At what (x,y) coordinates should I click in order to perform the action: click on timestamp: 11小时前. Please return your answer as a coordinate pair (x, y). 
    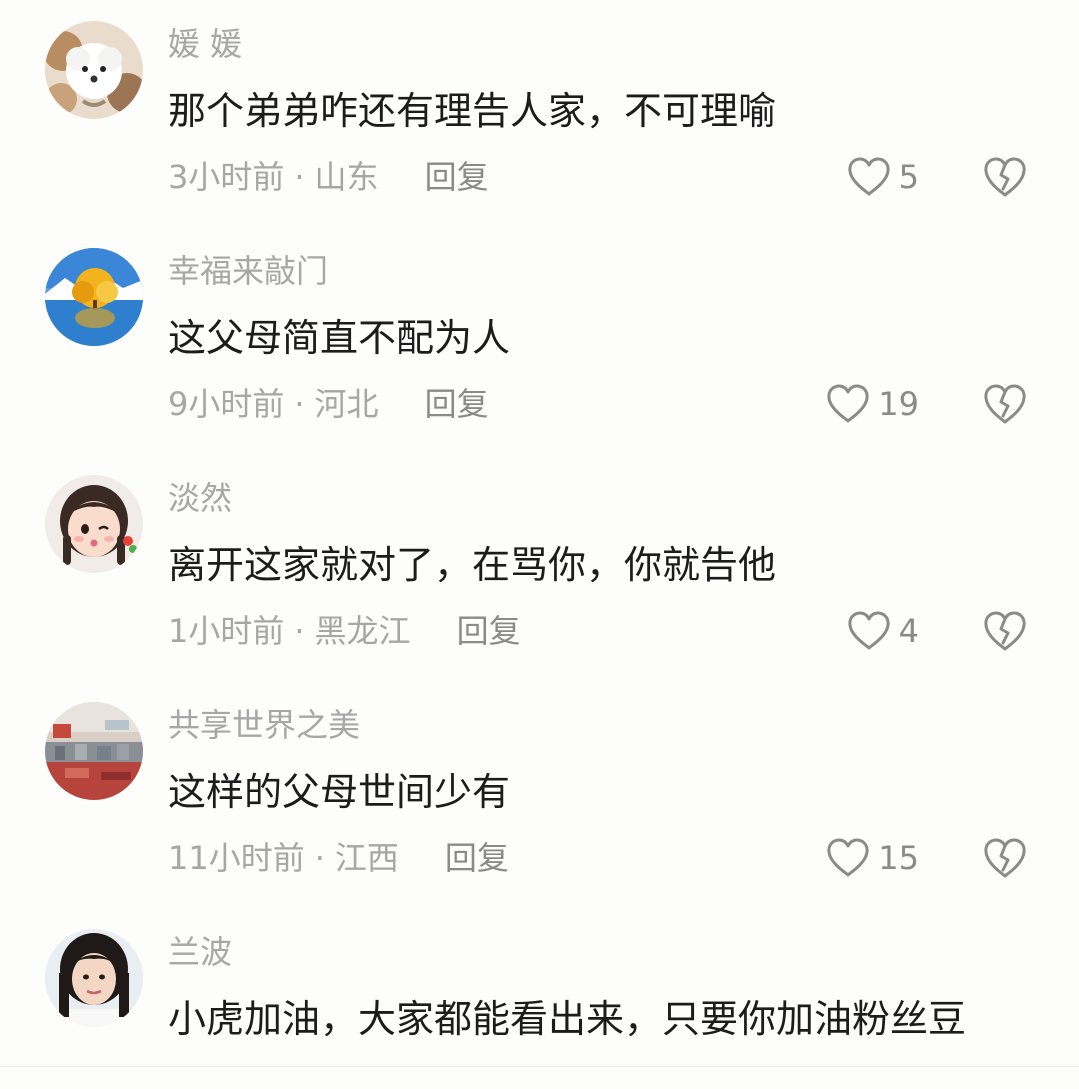
    Looking at the image, I should click on (236, 858).